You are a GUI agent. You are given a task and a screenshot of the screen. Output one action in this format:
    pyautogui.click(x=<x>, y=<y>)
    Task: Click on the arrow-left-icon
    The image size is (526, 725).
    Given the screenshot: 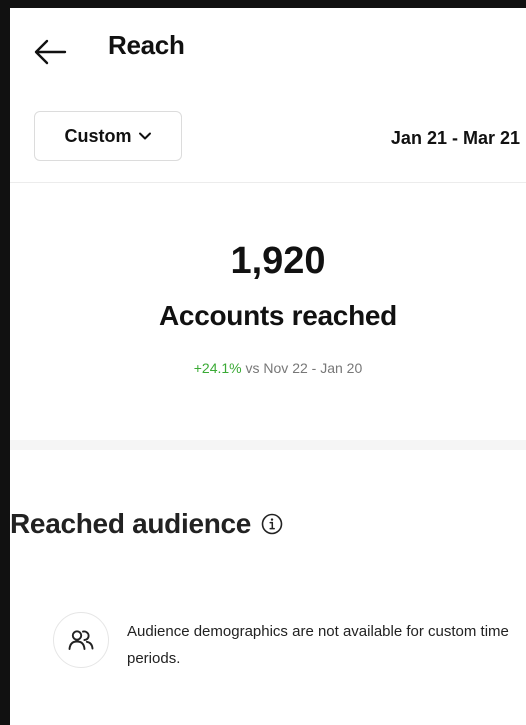 What is the action you would take?
    pyautogui.click(x=50, y=52)
    